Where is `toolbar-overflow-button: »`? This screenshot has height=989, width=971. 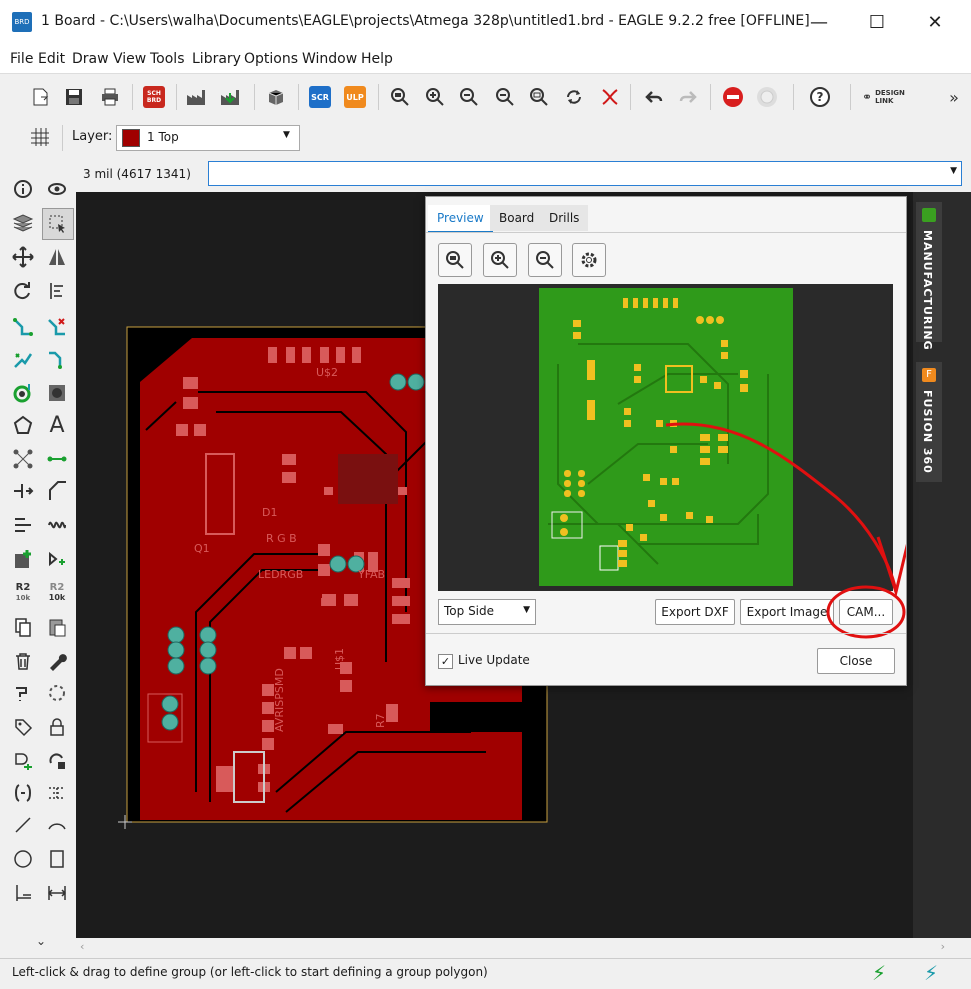 toolbar-overflow-button: » is located at coordinates (954, 97).